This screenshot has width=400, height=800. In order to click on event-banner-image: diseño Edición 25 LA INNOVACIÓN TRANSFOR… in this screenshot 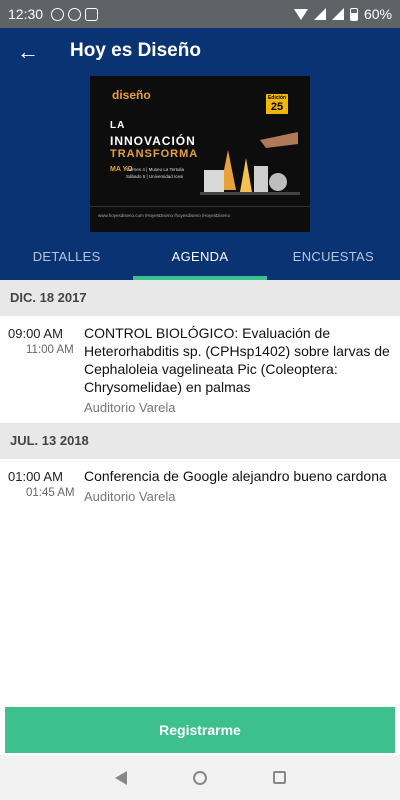, I will do `click(200, 154)`.